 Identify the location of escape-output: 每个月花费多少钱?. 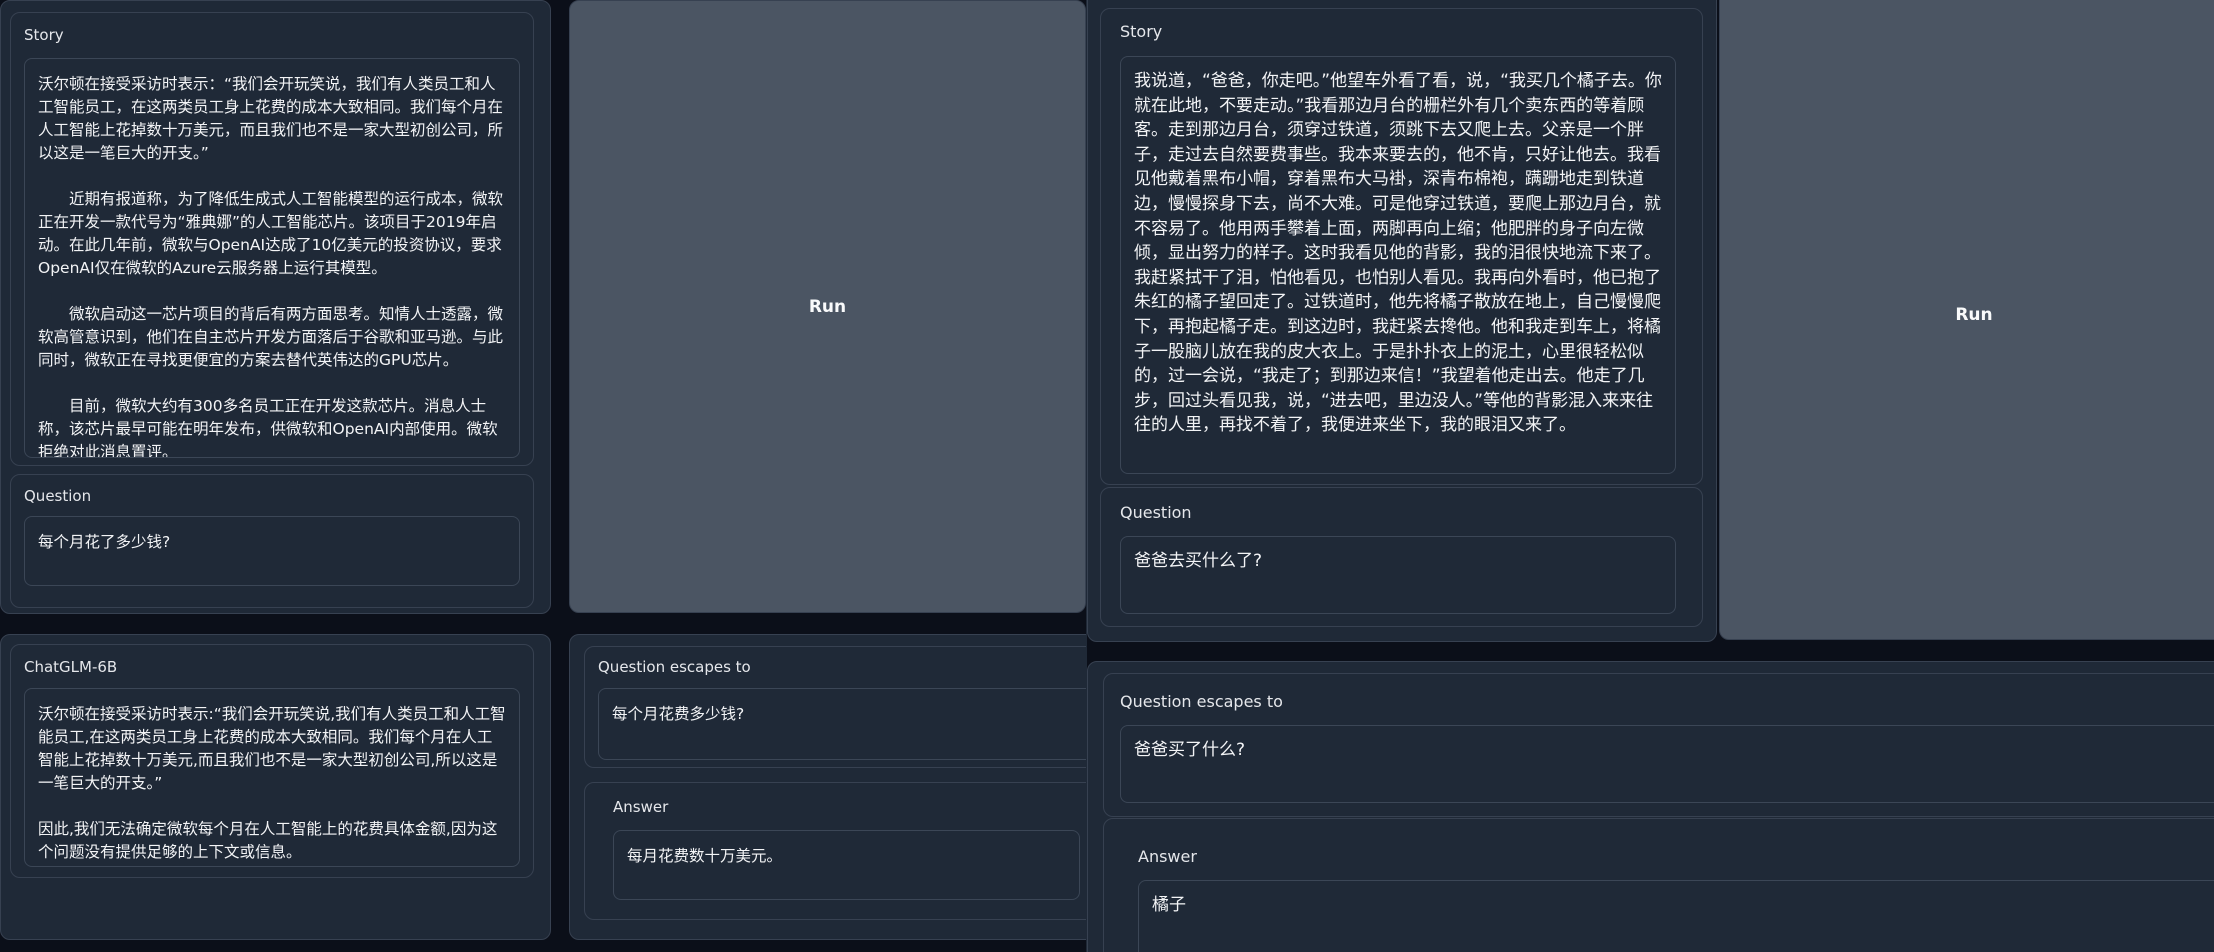
(842, 724).